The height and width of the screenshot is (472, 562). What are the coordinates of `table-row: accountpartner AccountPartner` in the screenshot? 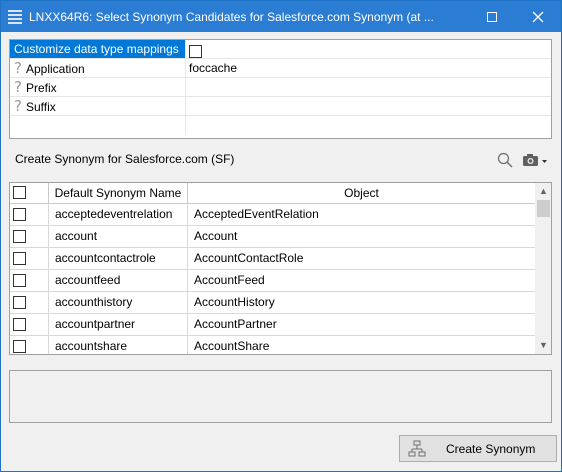 It's located at (272, 325).